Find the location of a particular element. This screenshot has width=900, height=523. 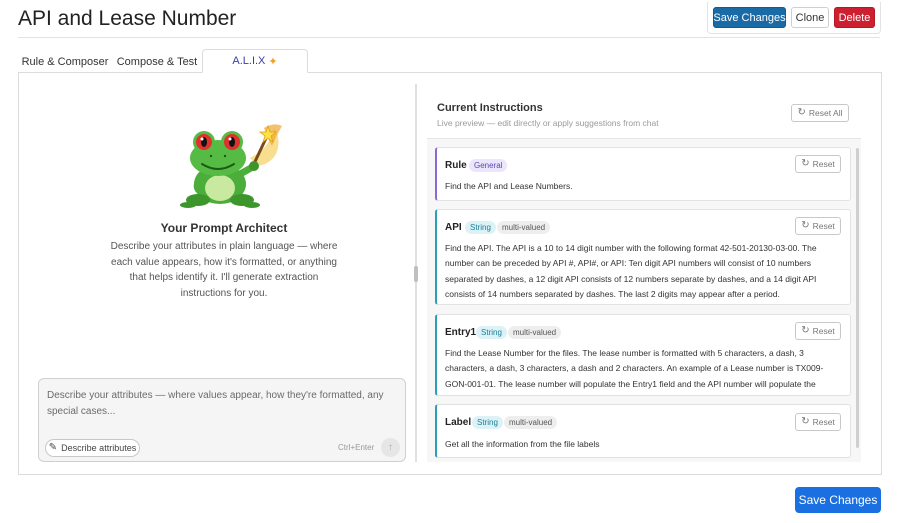

tab-label: Compose & Test is located at coordinates (157, 61).